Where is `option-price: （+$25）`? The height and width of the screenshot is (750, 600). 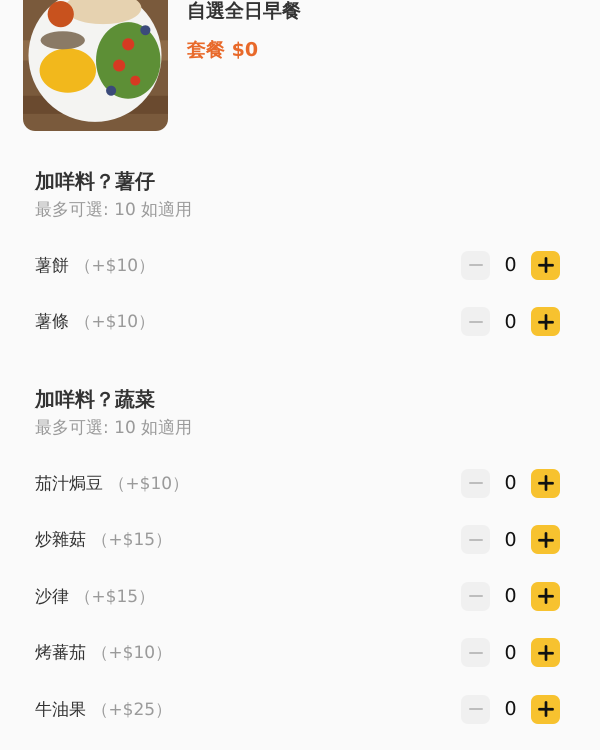 option-price: （+$25） is located at coordinates (131, 710).